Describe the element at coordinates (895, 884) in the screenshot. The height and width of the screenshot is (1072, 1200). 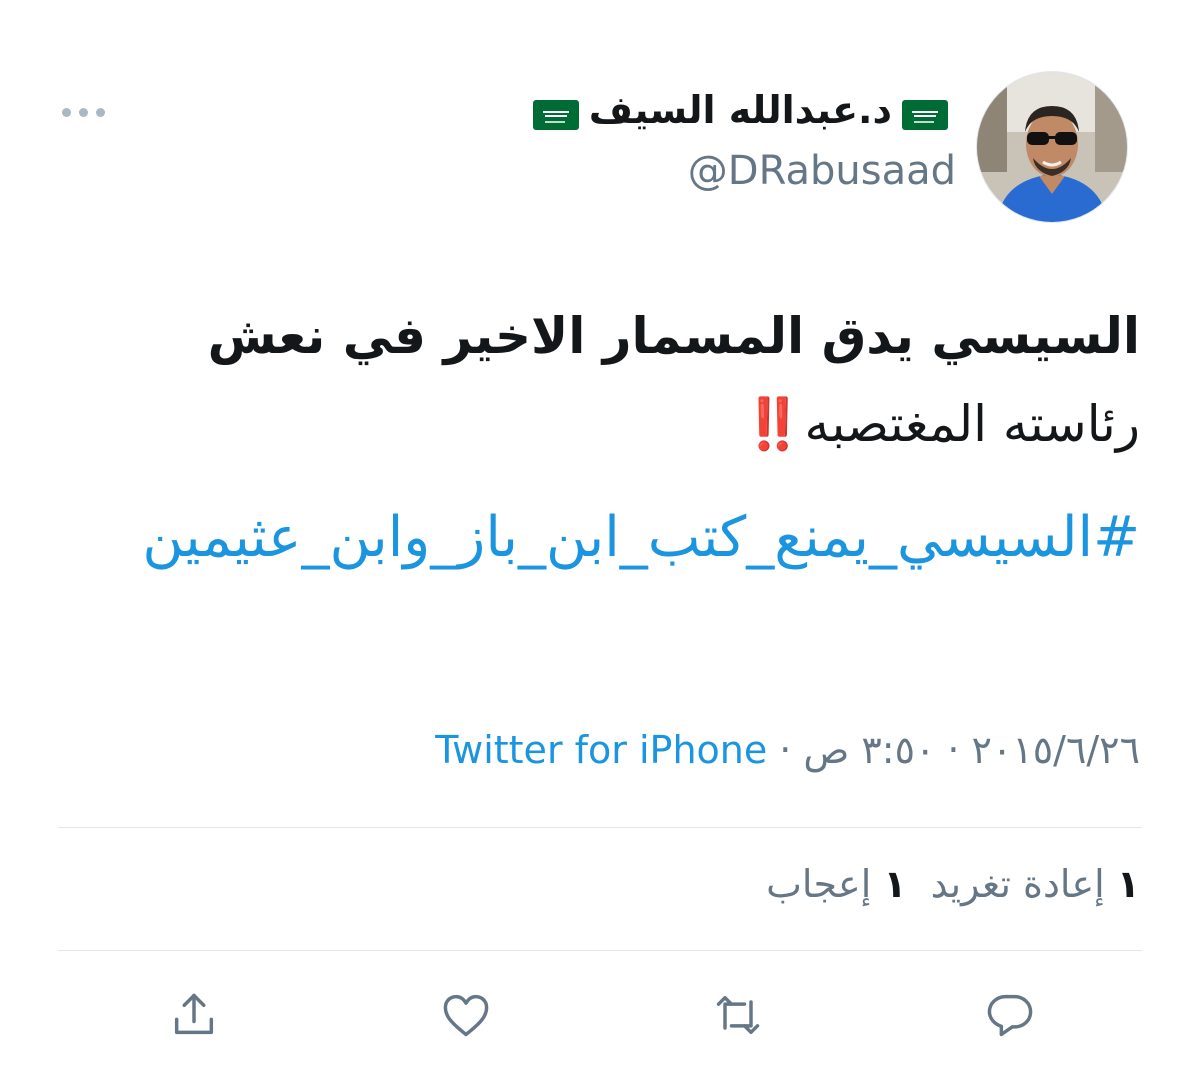
I see `likes-count: ١` at that location.